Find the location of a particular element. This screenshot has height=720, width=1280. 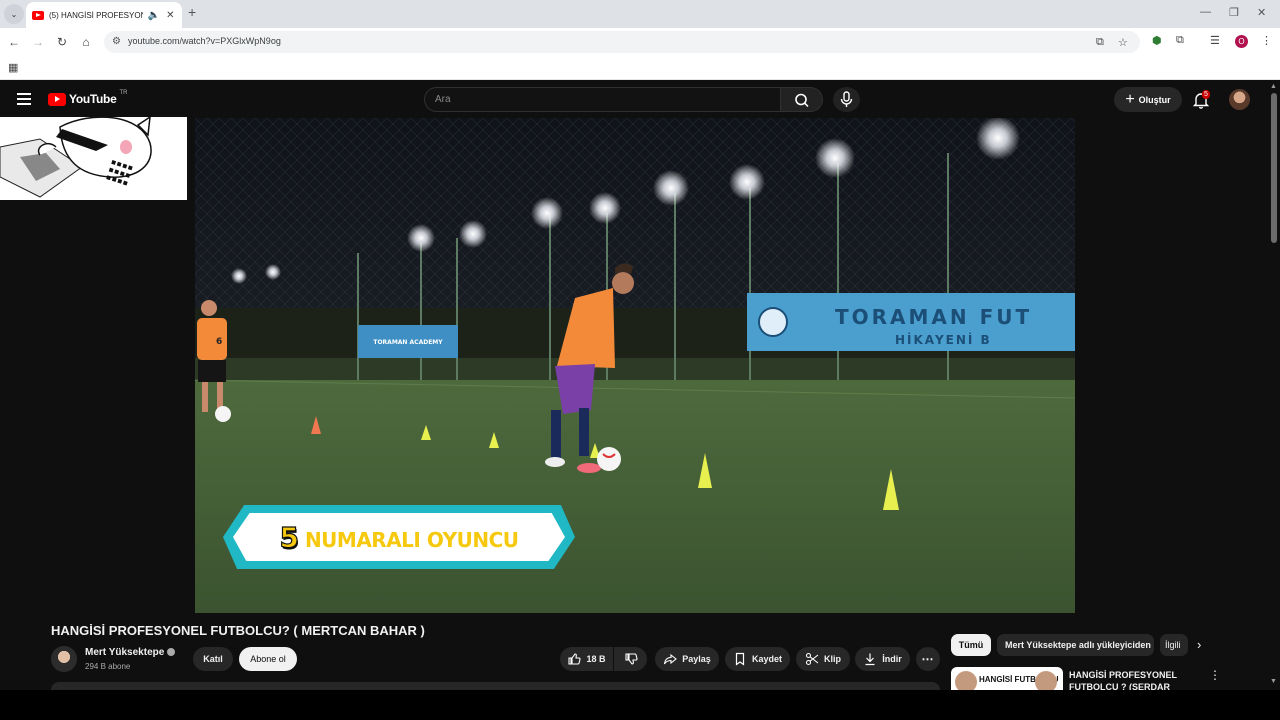

more-actions-button: ⋯ is located at coordinates (928, 659).